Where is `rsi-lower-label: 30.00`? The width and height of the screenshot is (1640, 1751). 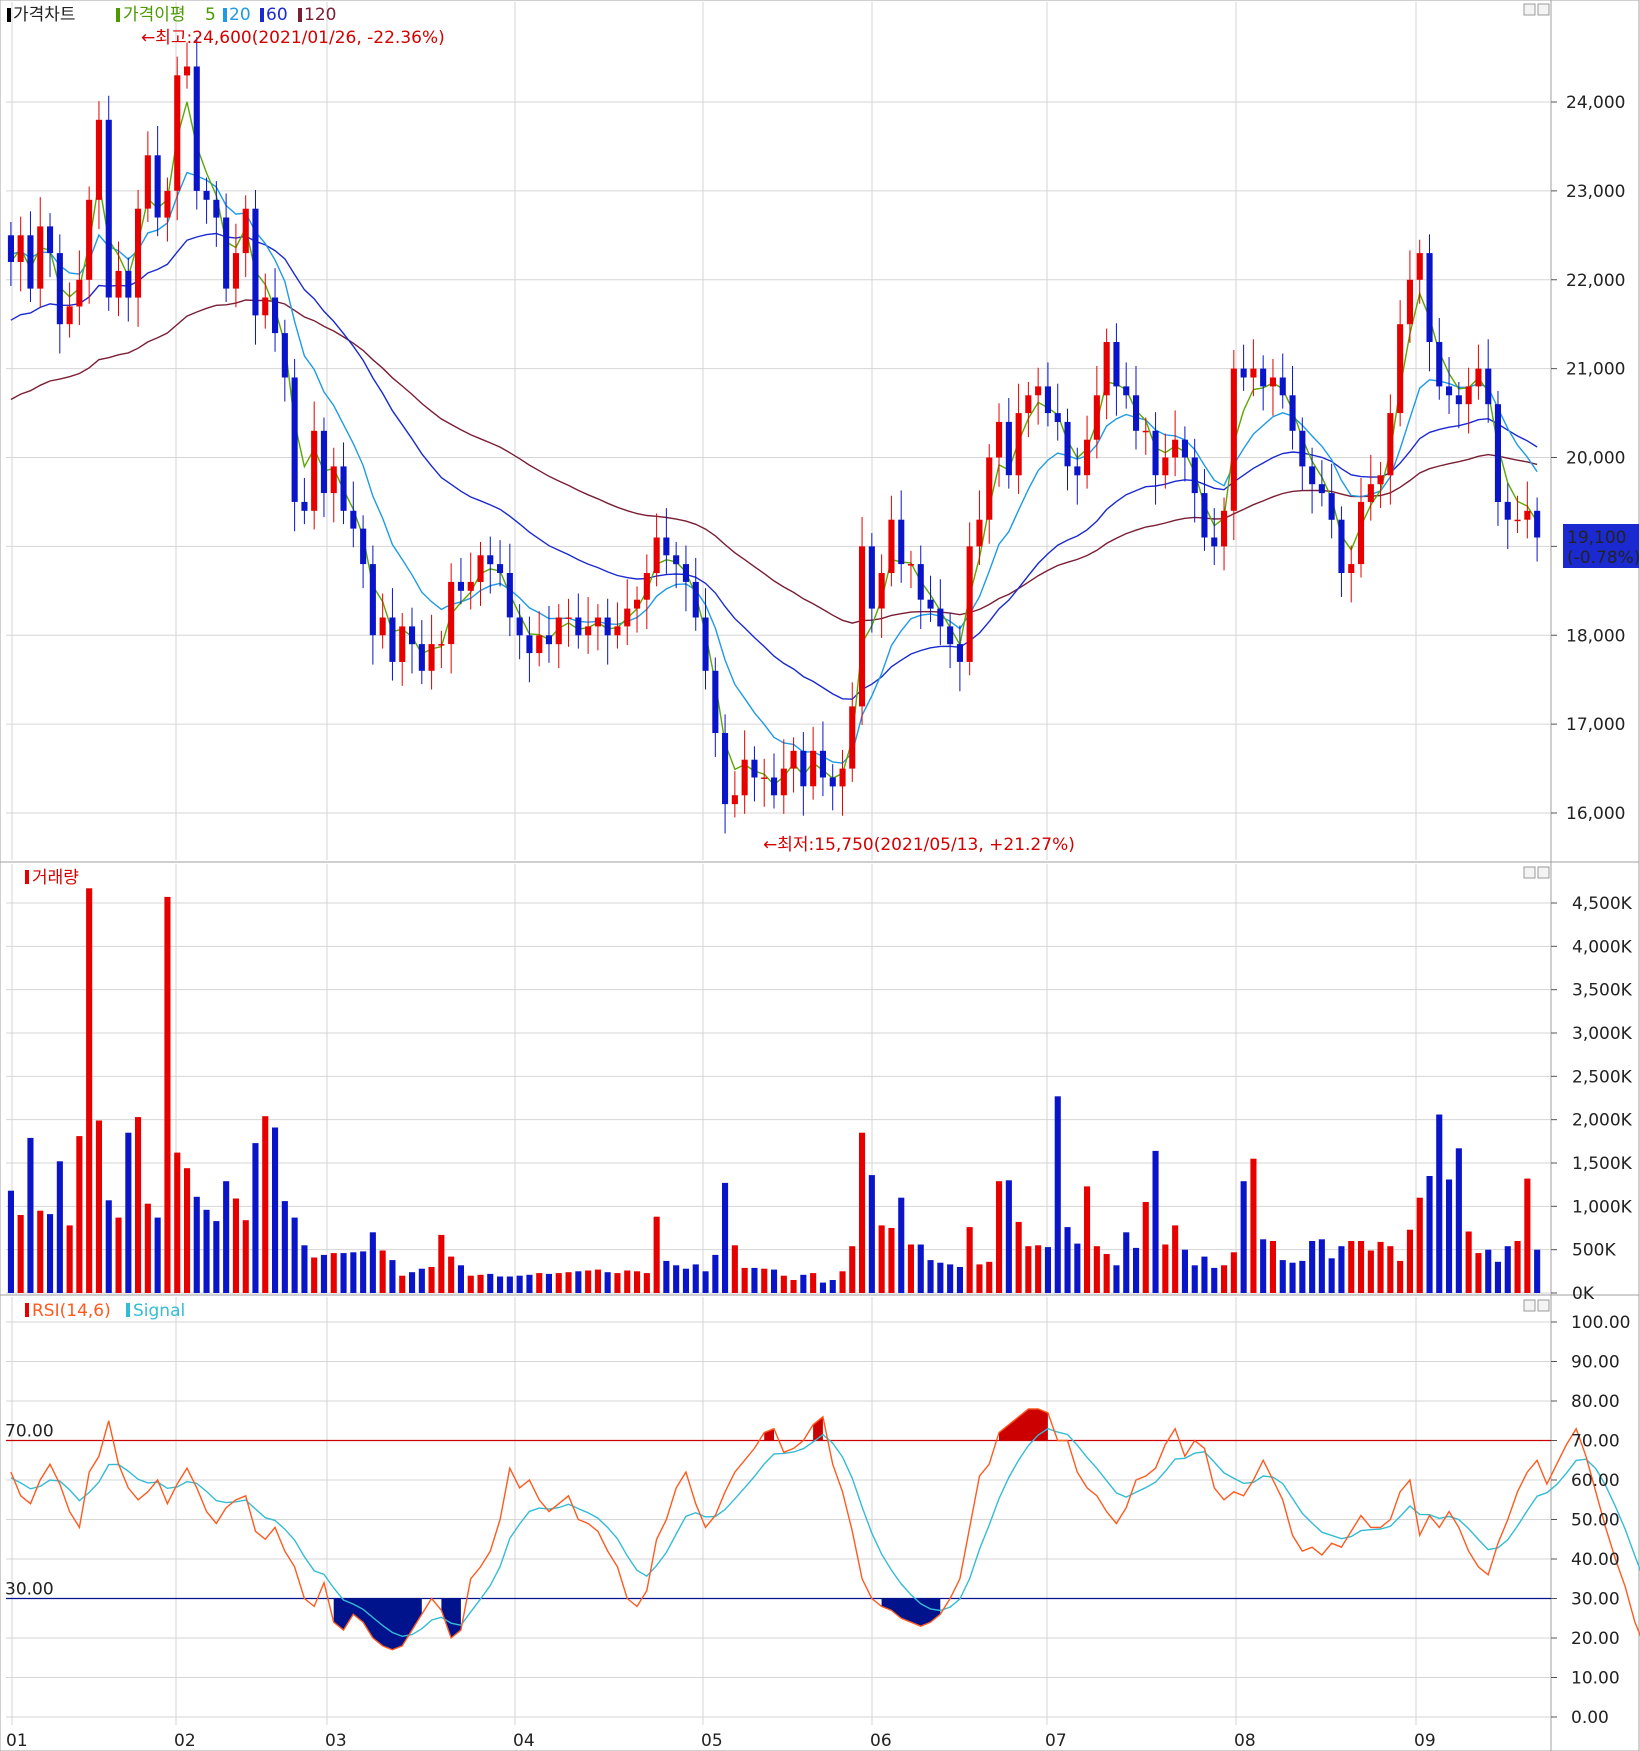 rsi-lower-label: 30.00 is located at coordinates (29, 1590).